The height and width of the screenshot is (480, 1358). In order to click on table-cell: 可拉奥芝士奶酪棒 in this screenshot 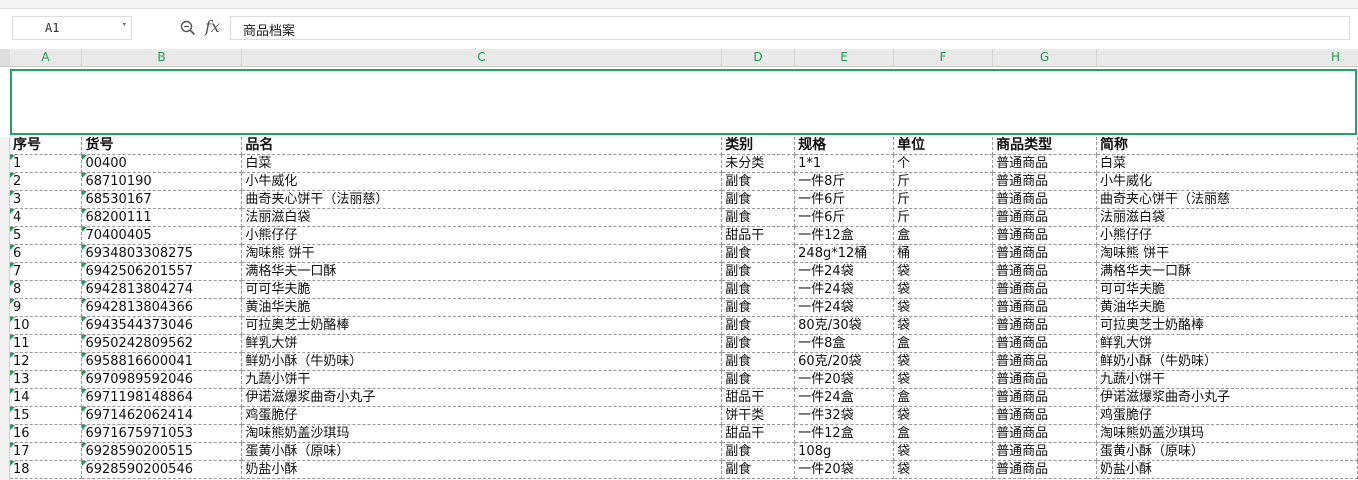, I will do `click(482, 325)`.